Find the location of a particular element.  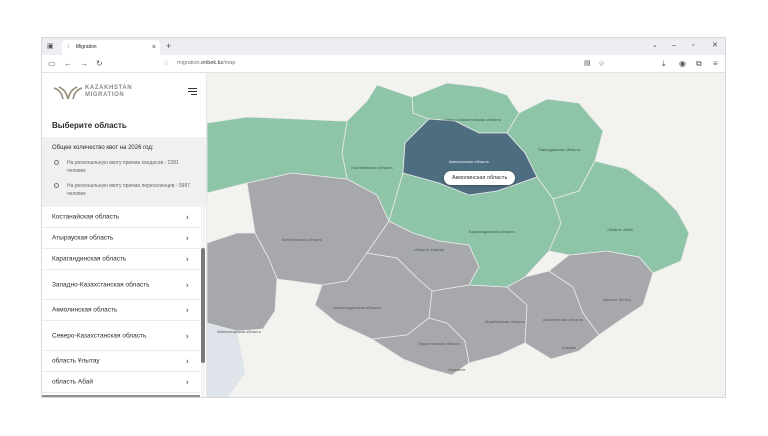

restore-icon: ▫ is located at coordinates (693, 46).